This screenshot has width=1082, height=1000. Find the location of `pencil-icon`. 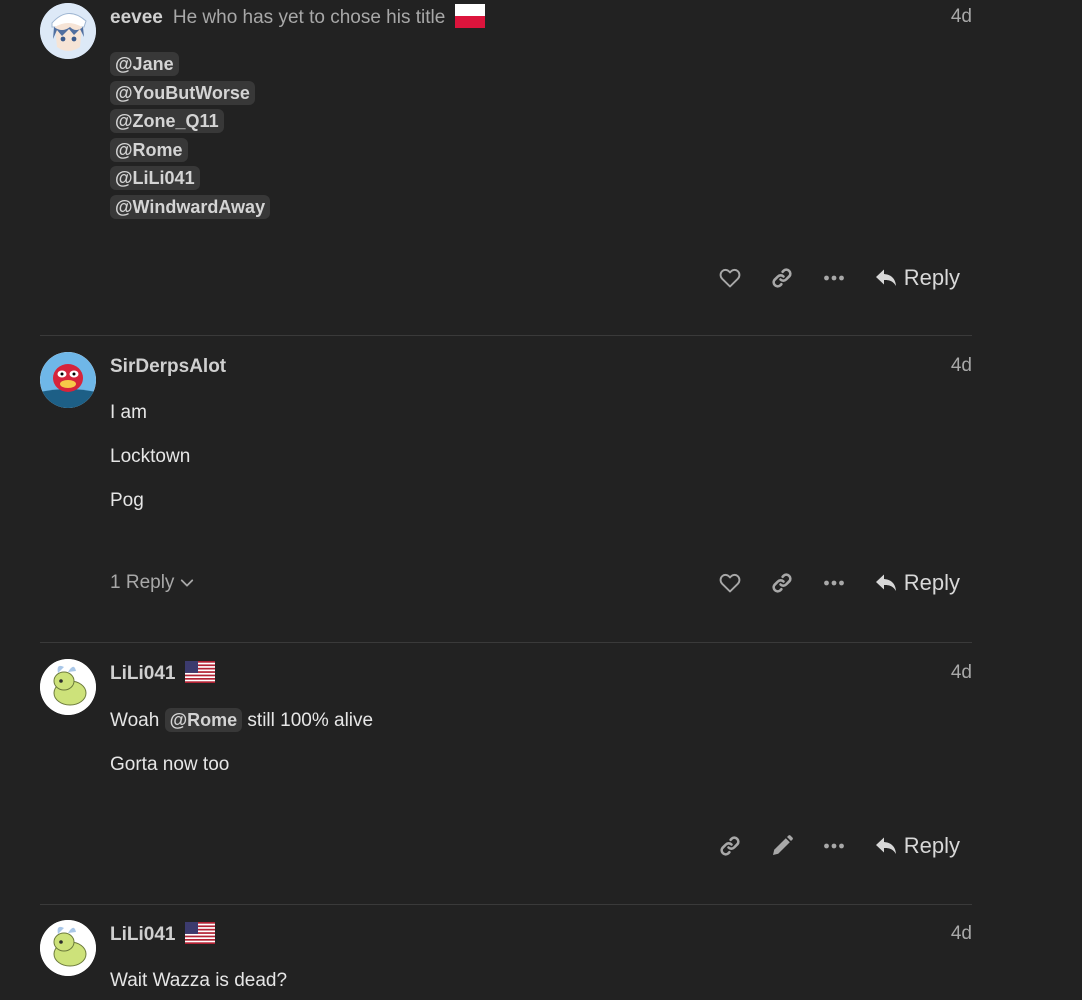

pencil-icon is located at coordinates (782, 846).